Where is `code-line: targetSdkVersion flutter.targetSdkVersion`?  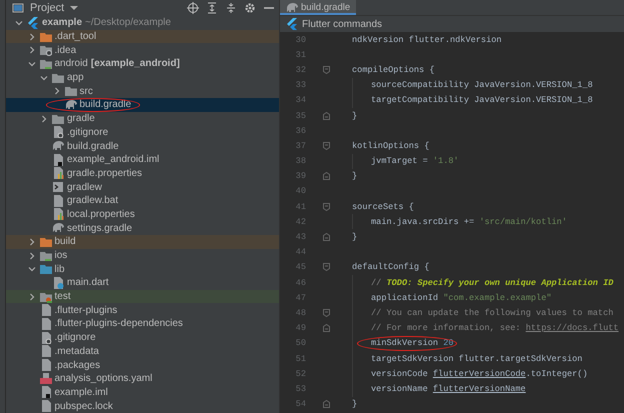 code-line: targetSdkVersion flutter.targetSdkVersion is located at coordinates (476, 359).